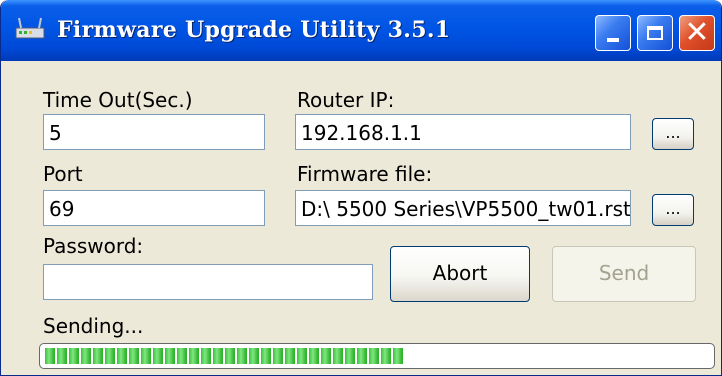 This screenshot has width=722, height=376. What do you see at coordinates (463, 132) in the screenshot?
I see `router-ip-field: 192.168.1.1` at bounding box center [463, 132].